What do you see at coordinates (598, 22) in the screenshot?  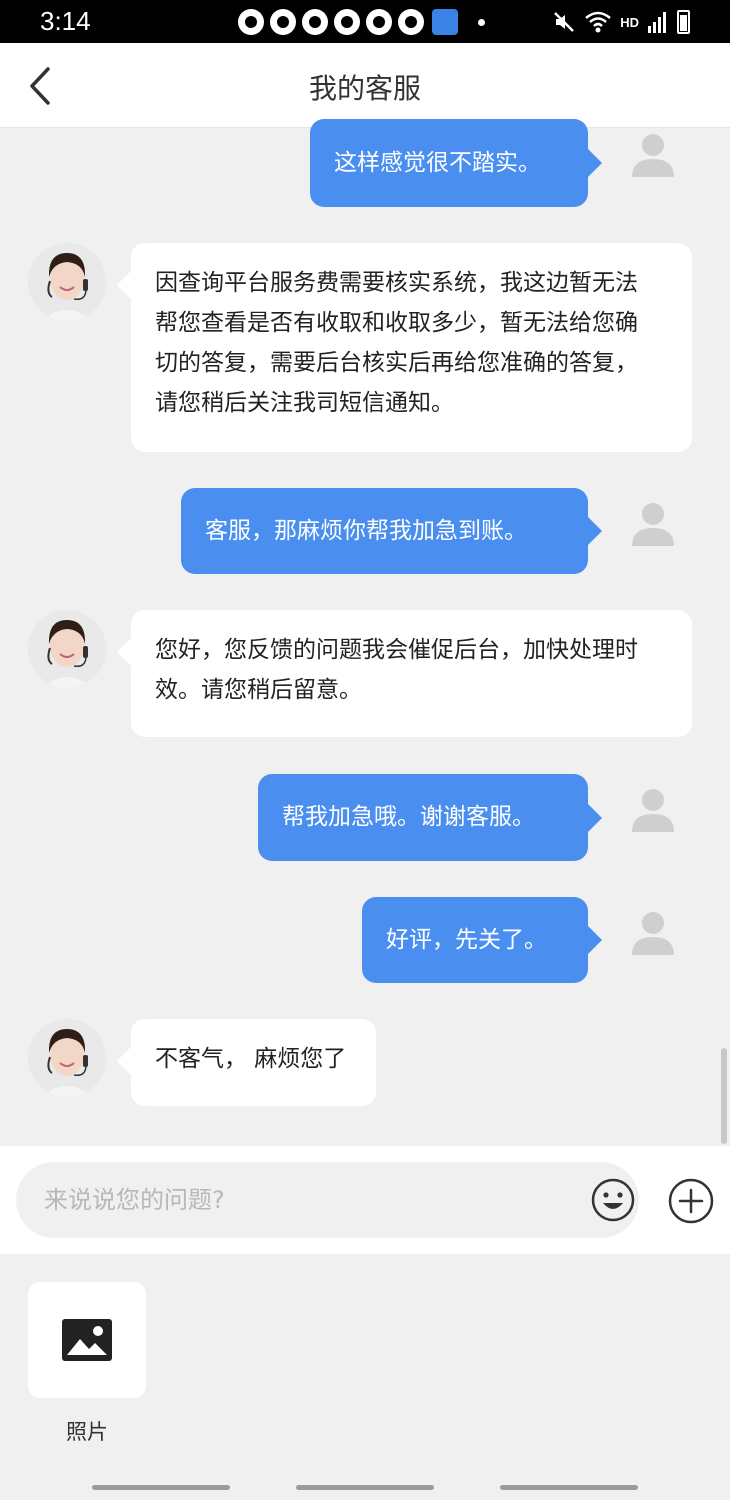 I see `wifi-icon` at bounding box center [598, 22].